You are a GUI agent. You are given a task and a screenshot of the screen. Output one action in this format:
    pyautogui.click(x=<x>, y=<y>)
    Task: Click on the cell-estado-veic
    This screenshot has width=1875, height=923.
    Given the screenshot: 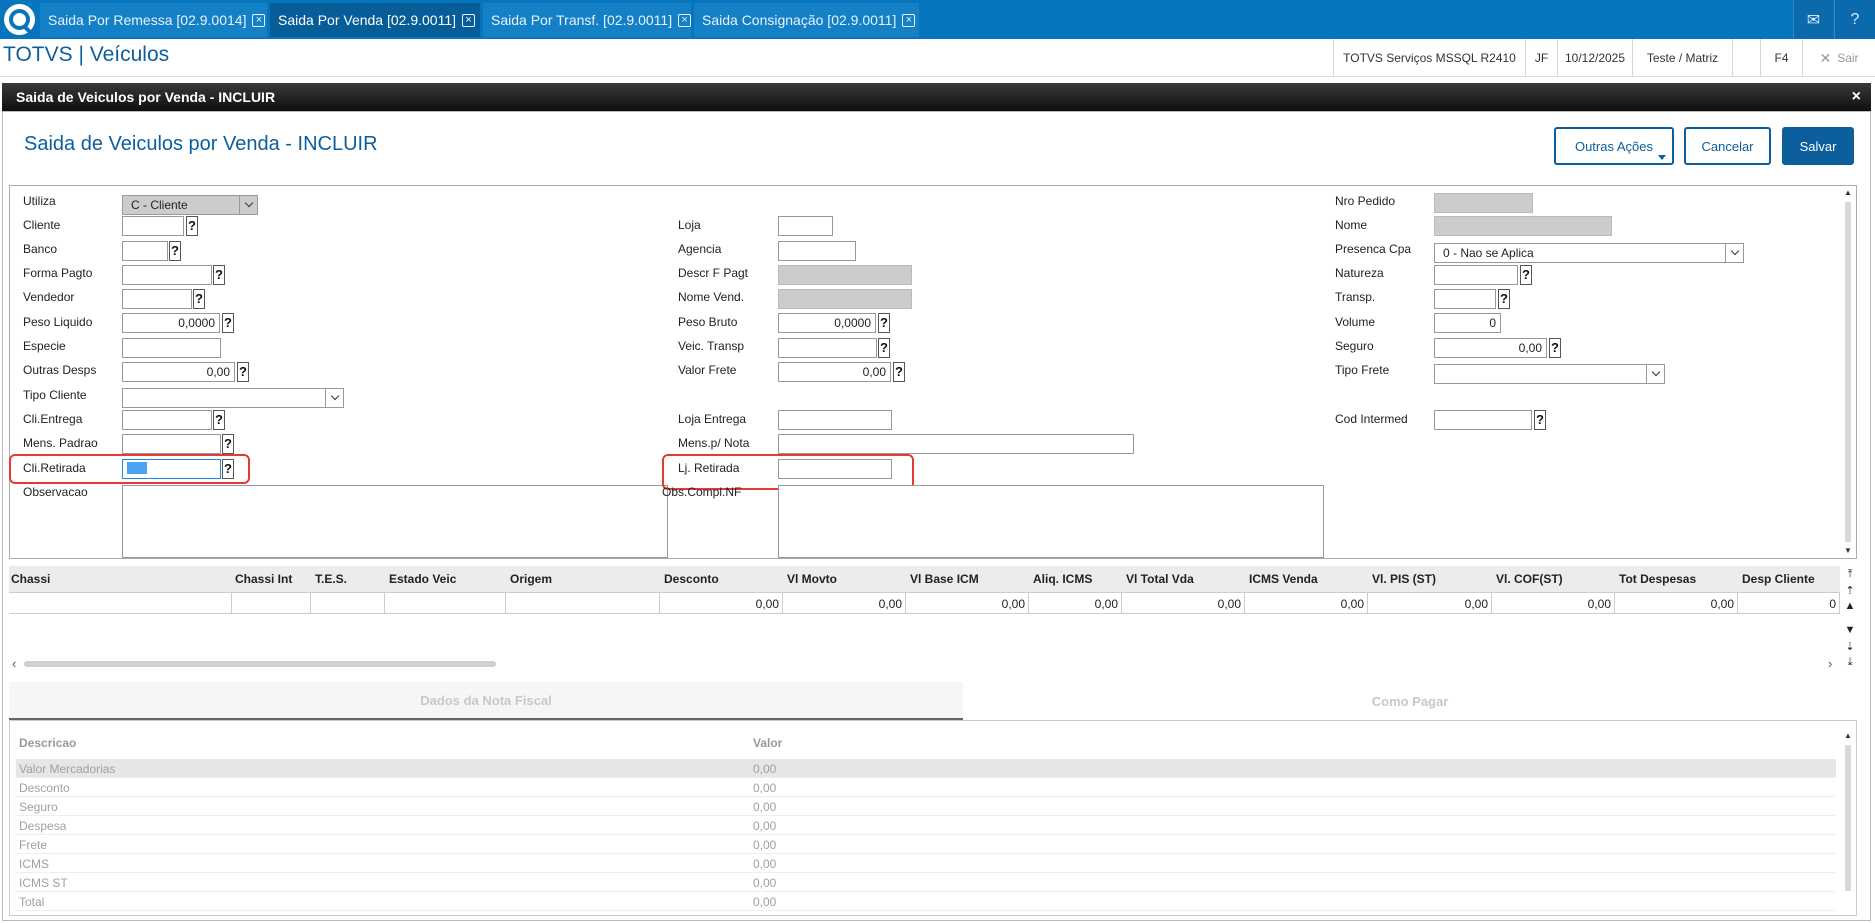 What is the action you would take?
    pyautogui.click(x=445, y=603)
    